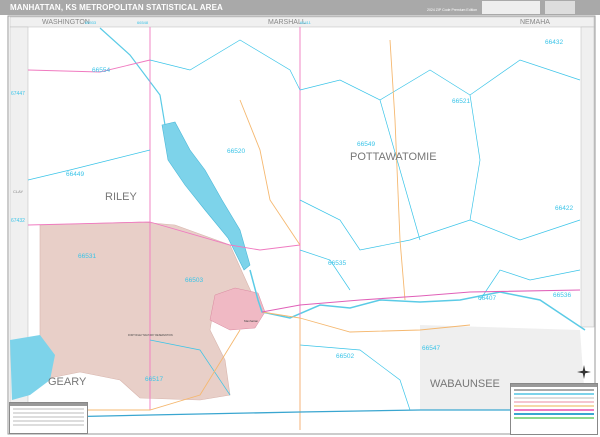  What do you see at coordinates (554, 42) in the screenshot?
I see `zip-label: 66432` at bounding box center [554, 42].